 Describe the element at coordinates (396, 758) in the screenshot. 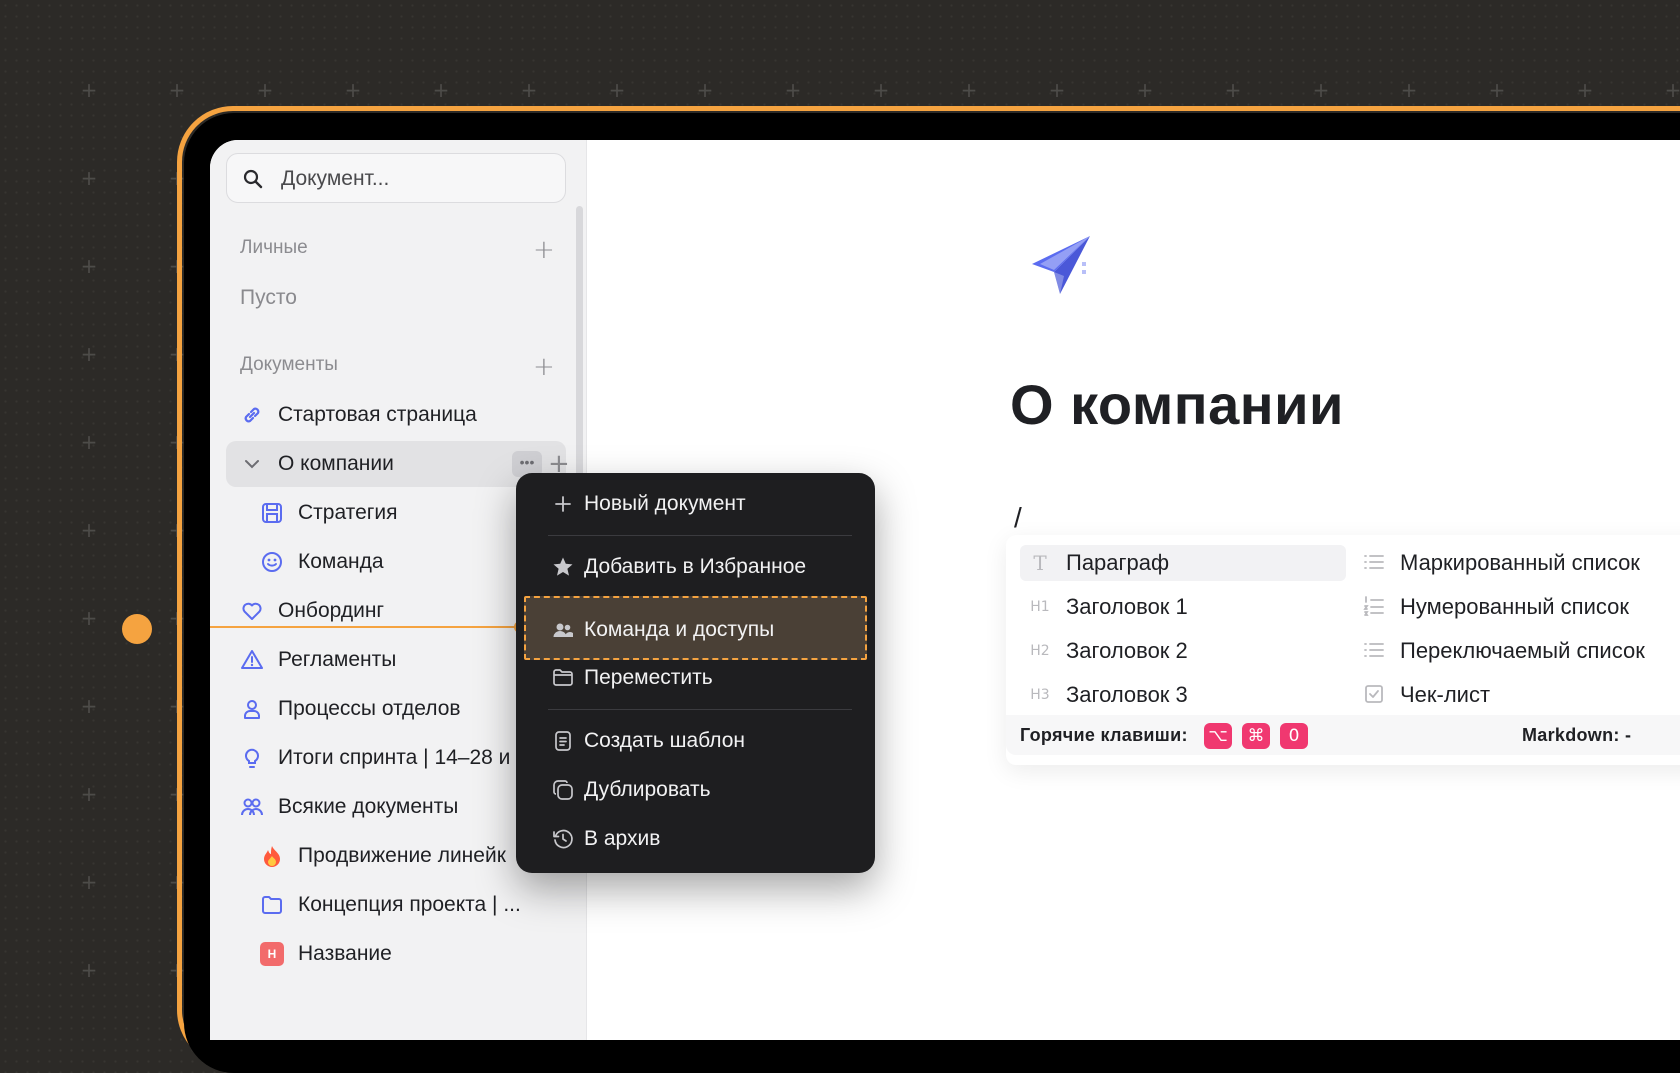

I see `sidebar-item-sprint-results: Итоги спринта | 14–28 и` at that location.